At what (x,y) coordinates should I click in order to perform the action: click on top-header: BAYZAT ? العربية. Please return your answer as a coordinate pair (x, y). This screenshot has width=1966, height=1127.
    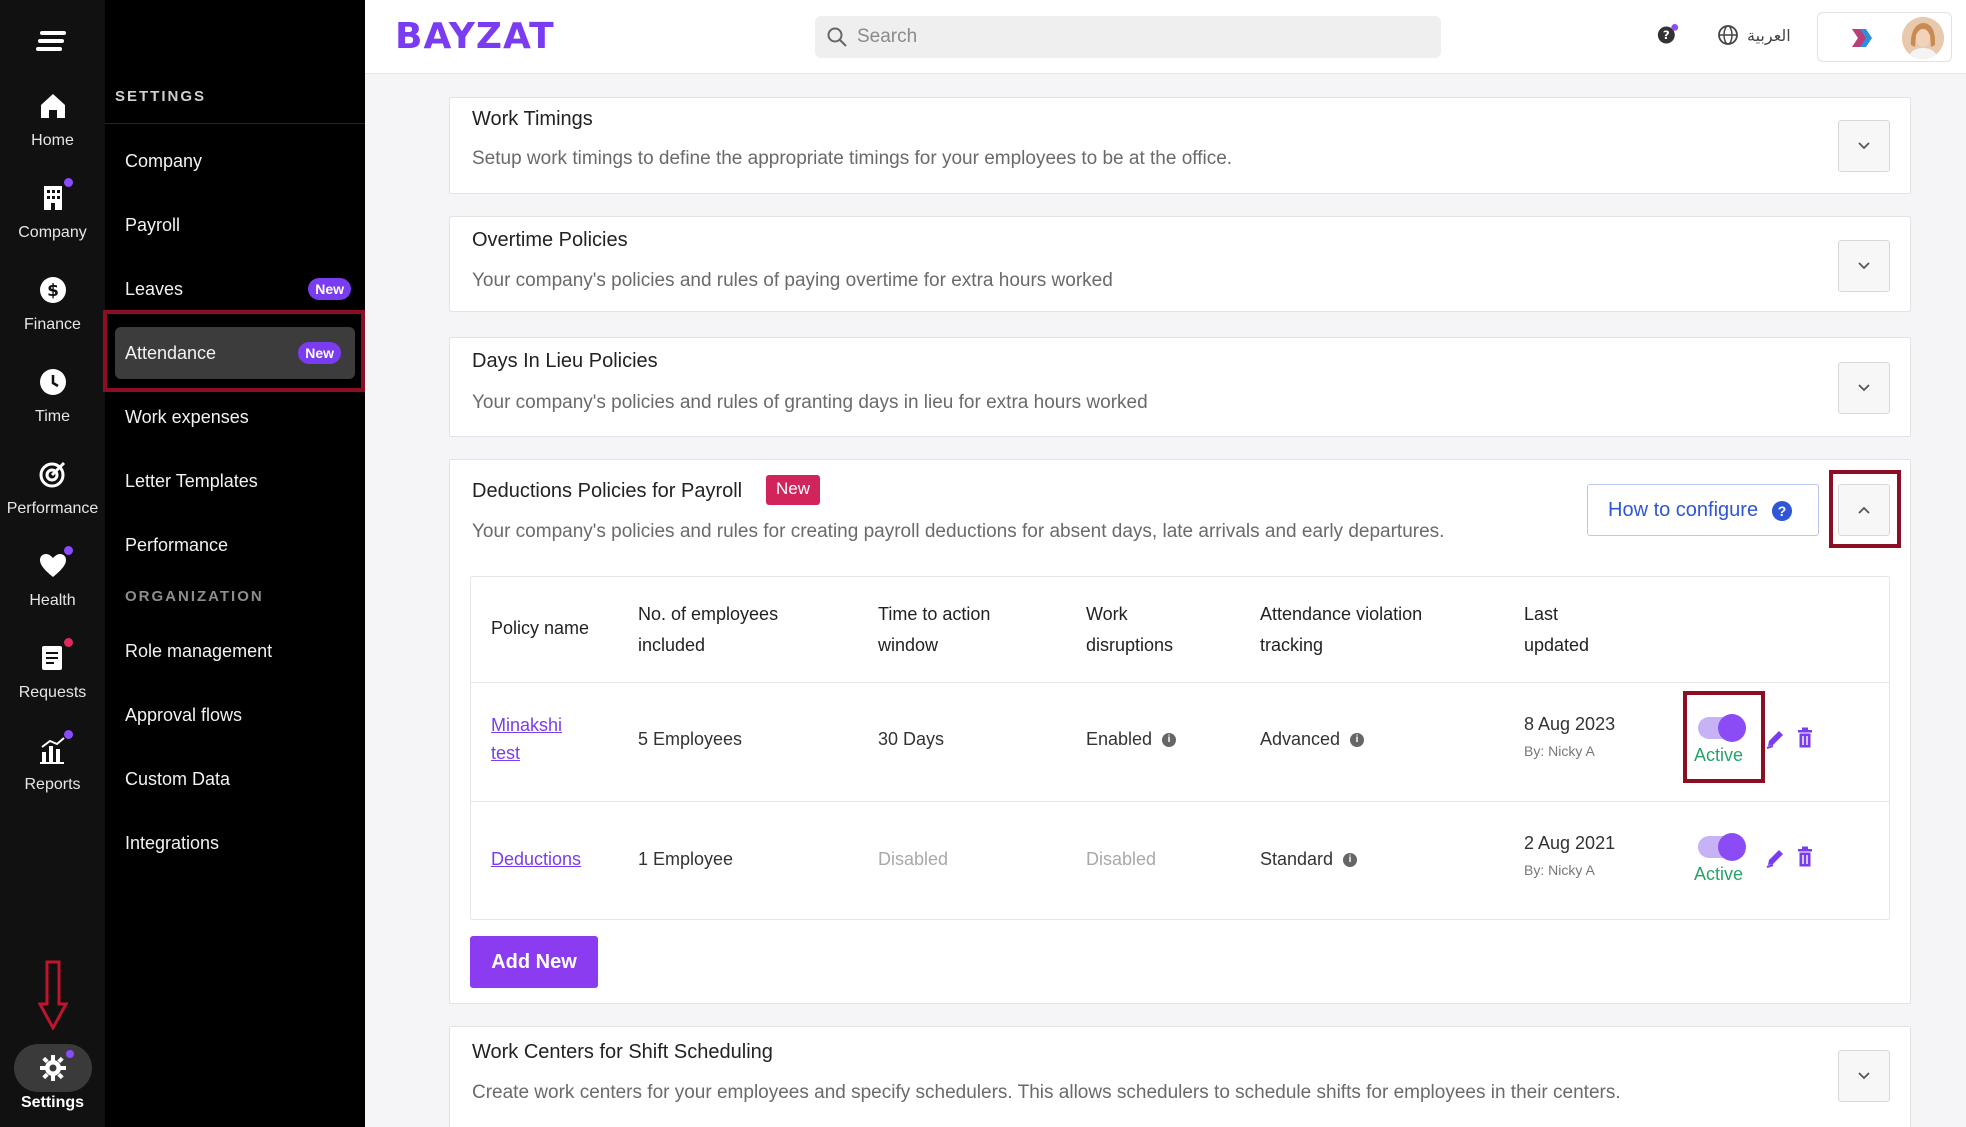
    Looking at the image, I should click on (1165, 37).